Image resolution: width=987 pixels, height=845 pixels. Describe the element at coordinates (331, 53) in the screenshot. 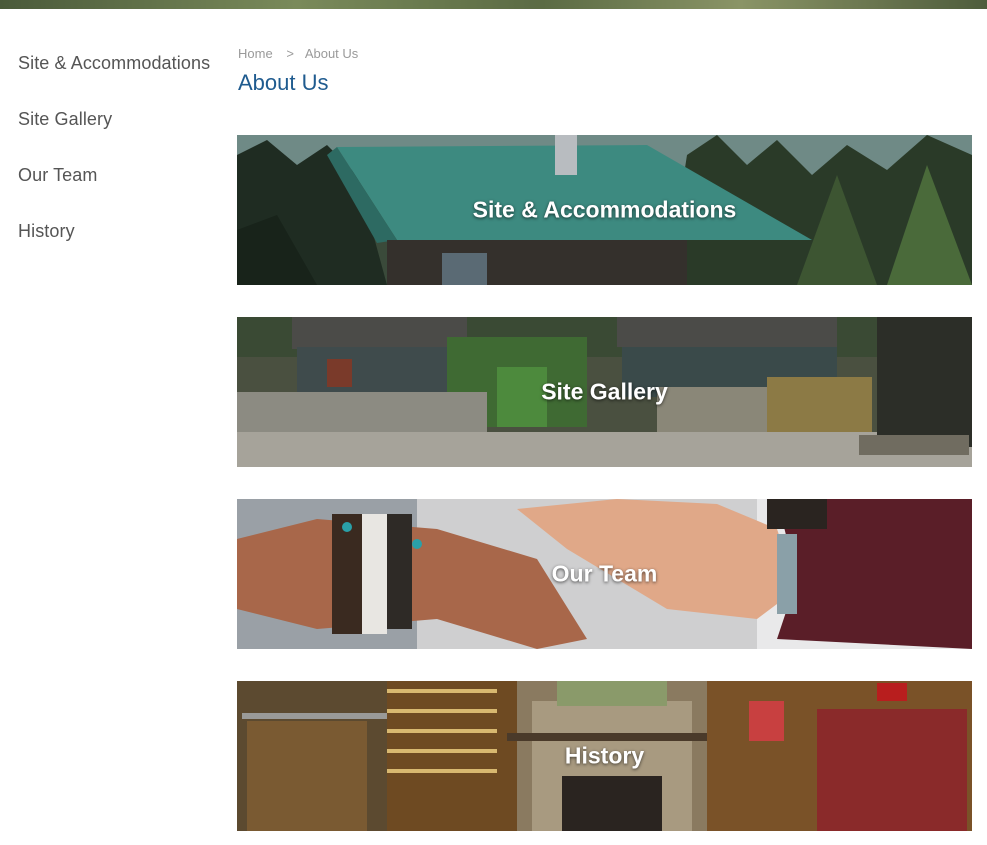

I see `breadcrumb-current: About Us` at that location.